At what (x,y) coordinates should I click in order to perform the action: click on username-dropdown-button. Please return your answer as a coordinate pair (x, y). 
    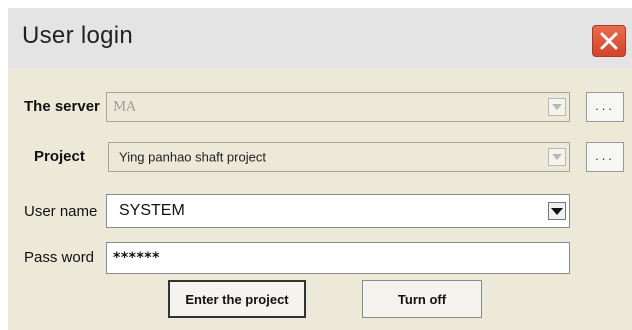
    Looking at the image, I should click on (557, 211).